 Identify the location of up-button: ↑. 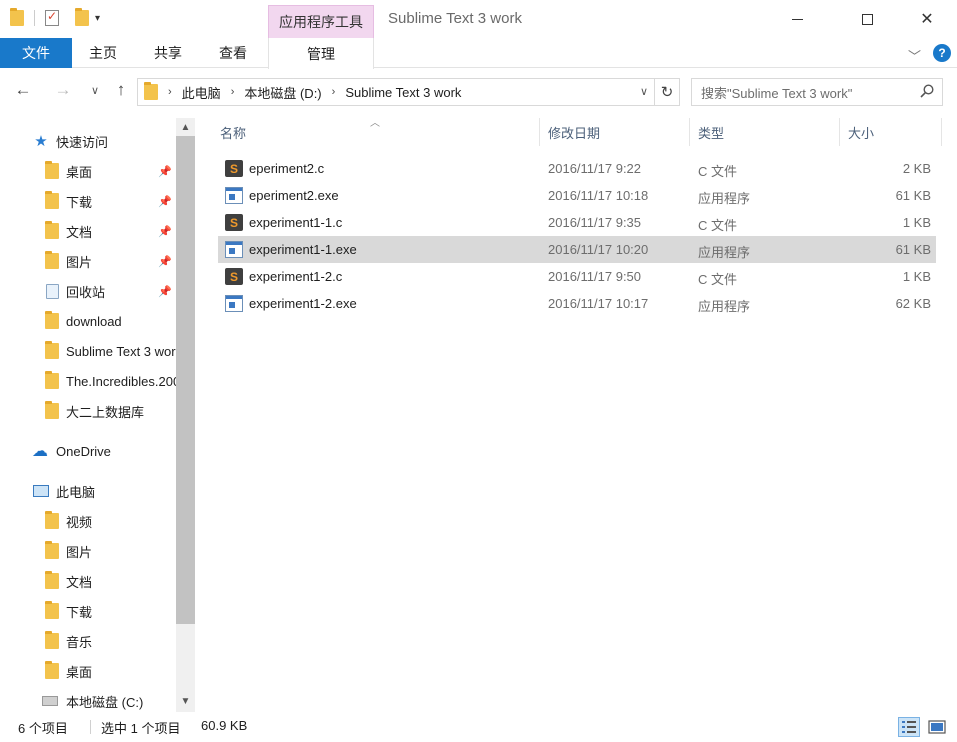
(121, 90).